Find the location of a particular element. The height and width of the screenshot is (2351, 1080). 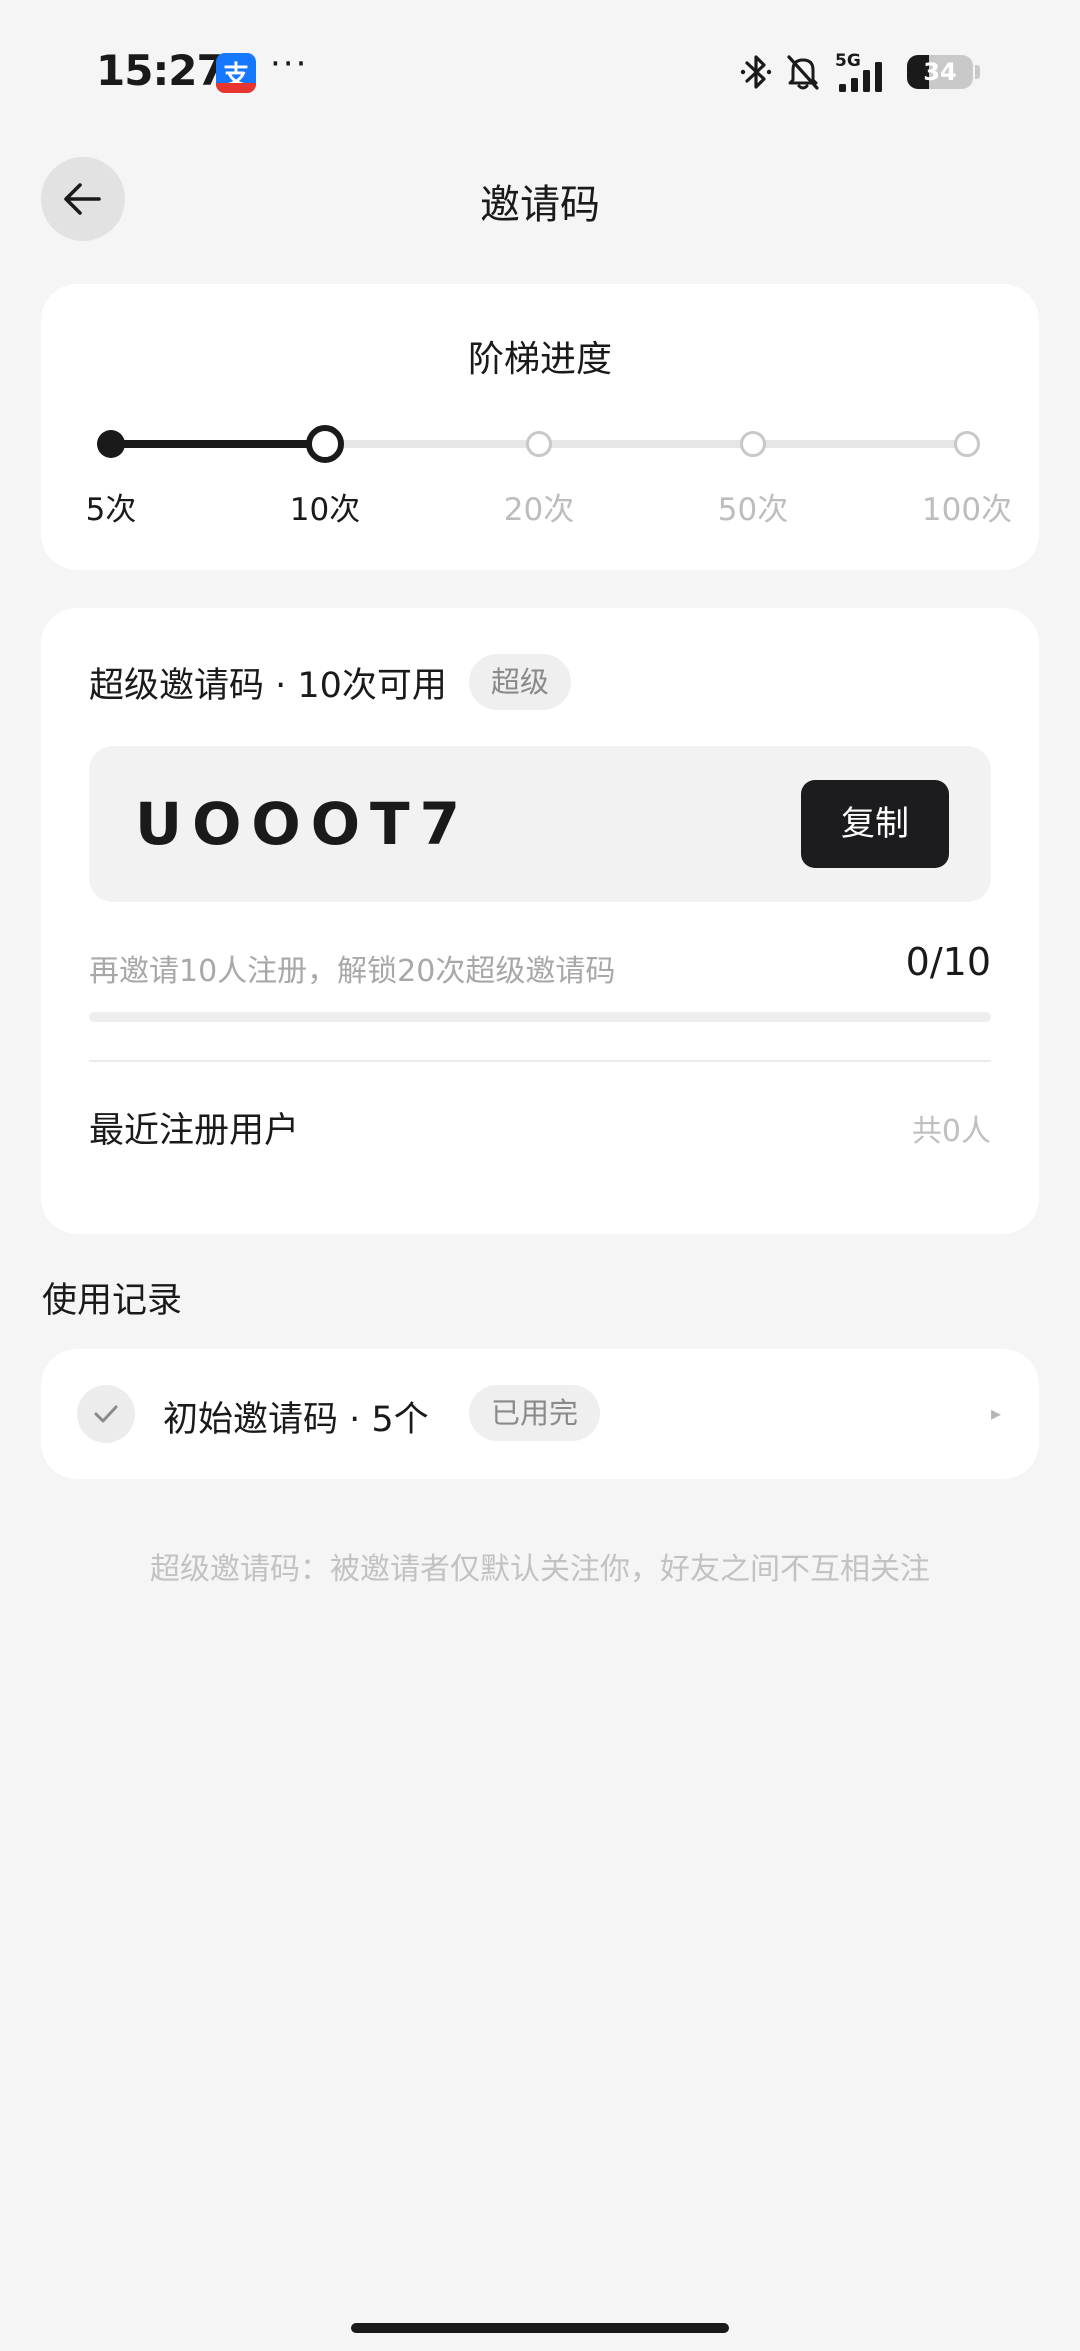

unlock-hint: 再邀请10人注册，解锁20次超级邀请码 is located at coordinates (352, 971).